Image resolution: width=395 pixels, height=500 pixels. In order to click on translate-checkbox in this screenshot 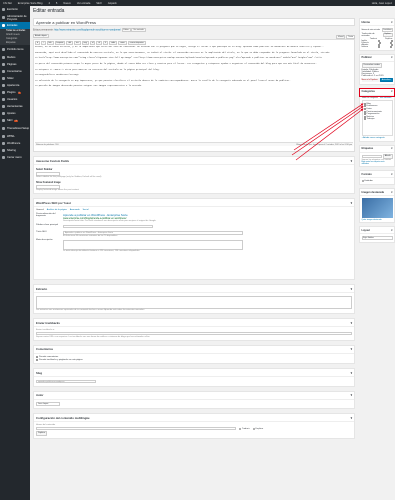, I will do `click(379, 47)`.